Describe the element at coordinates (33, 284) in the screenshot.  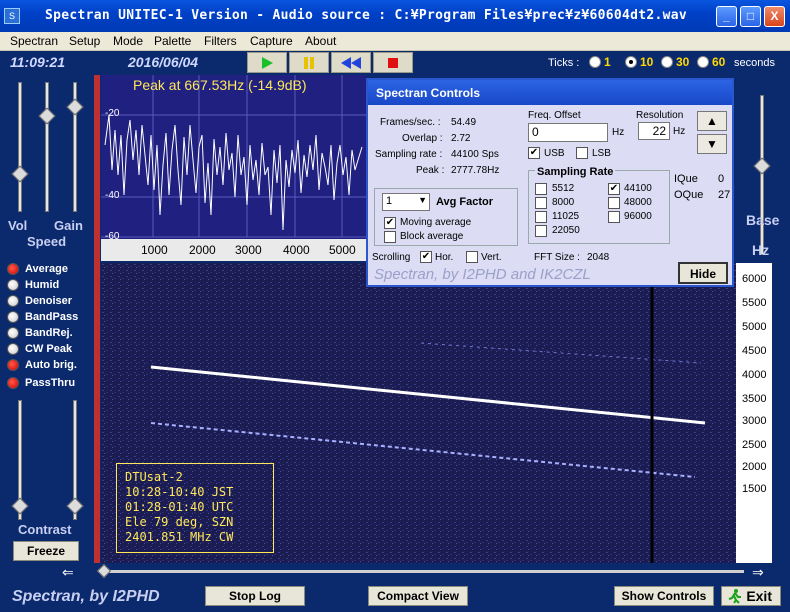
I see `toggle-humid: Humid` at that location.